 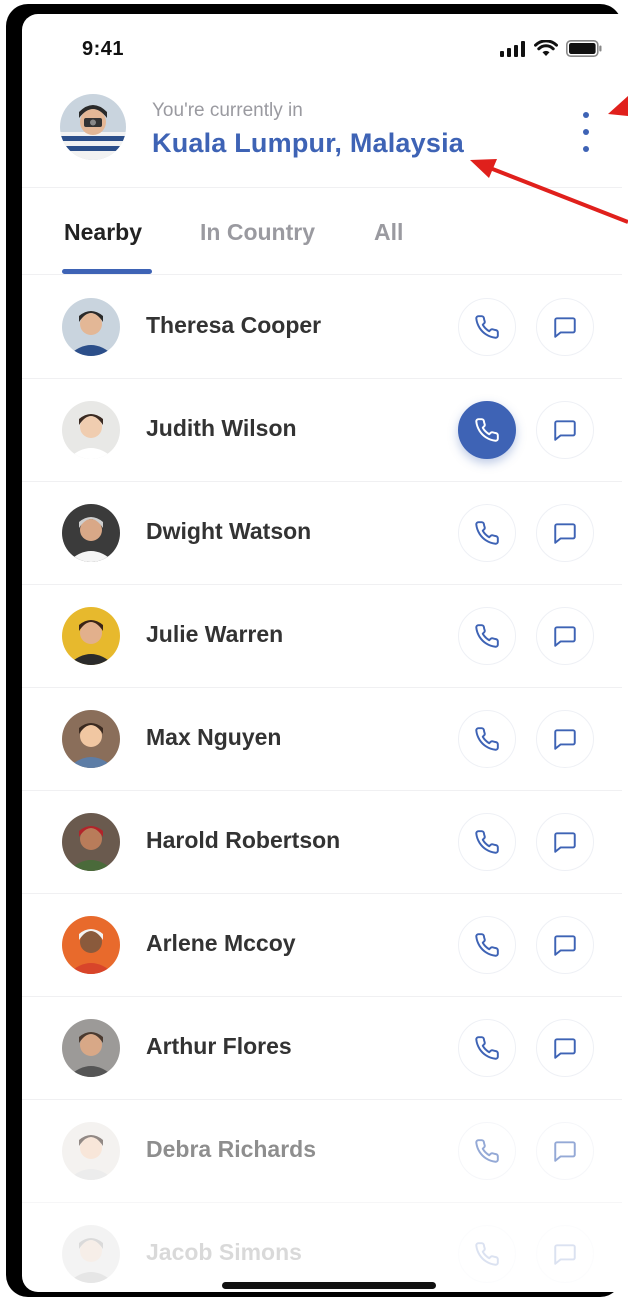 What do you see at coordinates (93, 127) in the screenshot?
I see `user-avatar` at bounding box center [93, 127].